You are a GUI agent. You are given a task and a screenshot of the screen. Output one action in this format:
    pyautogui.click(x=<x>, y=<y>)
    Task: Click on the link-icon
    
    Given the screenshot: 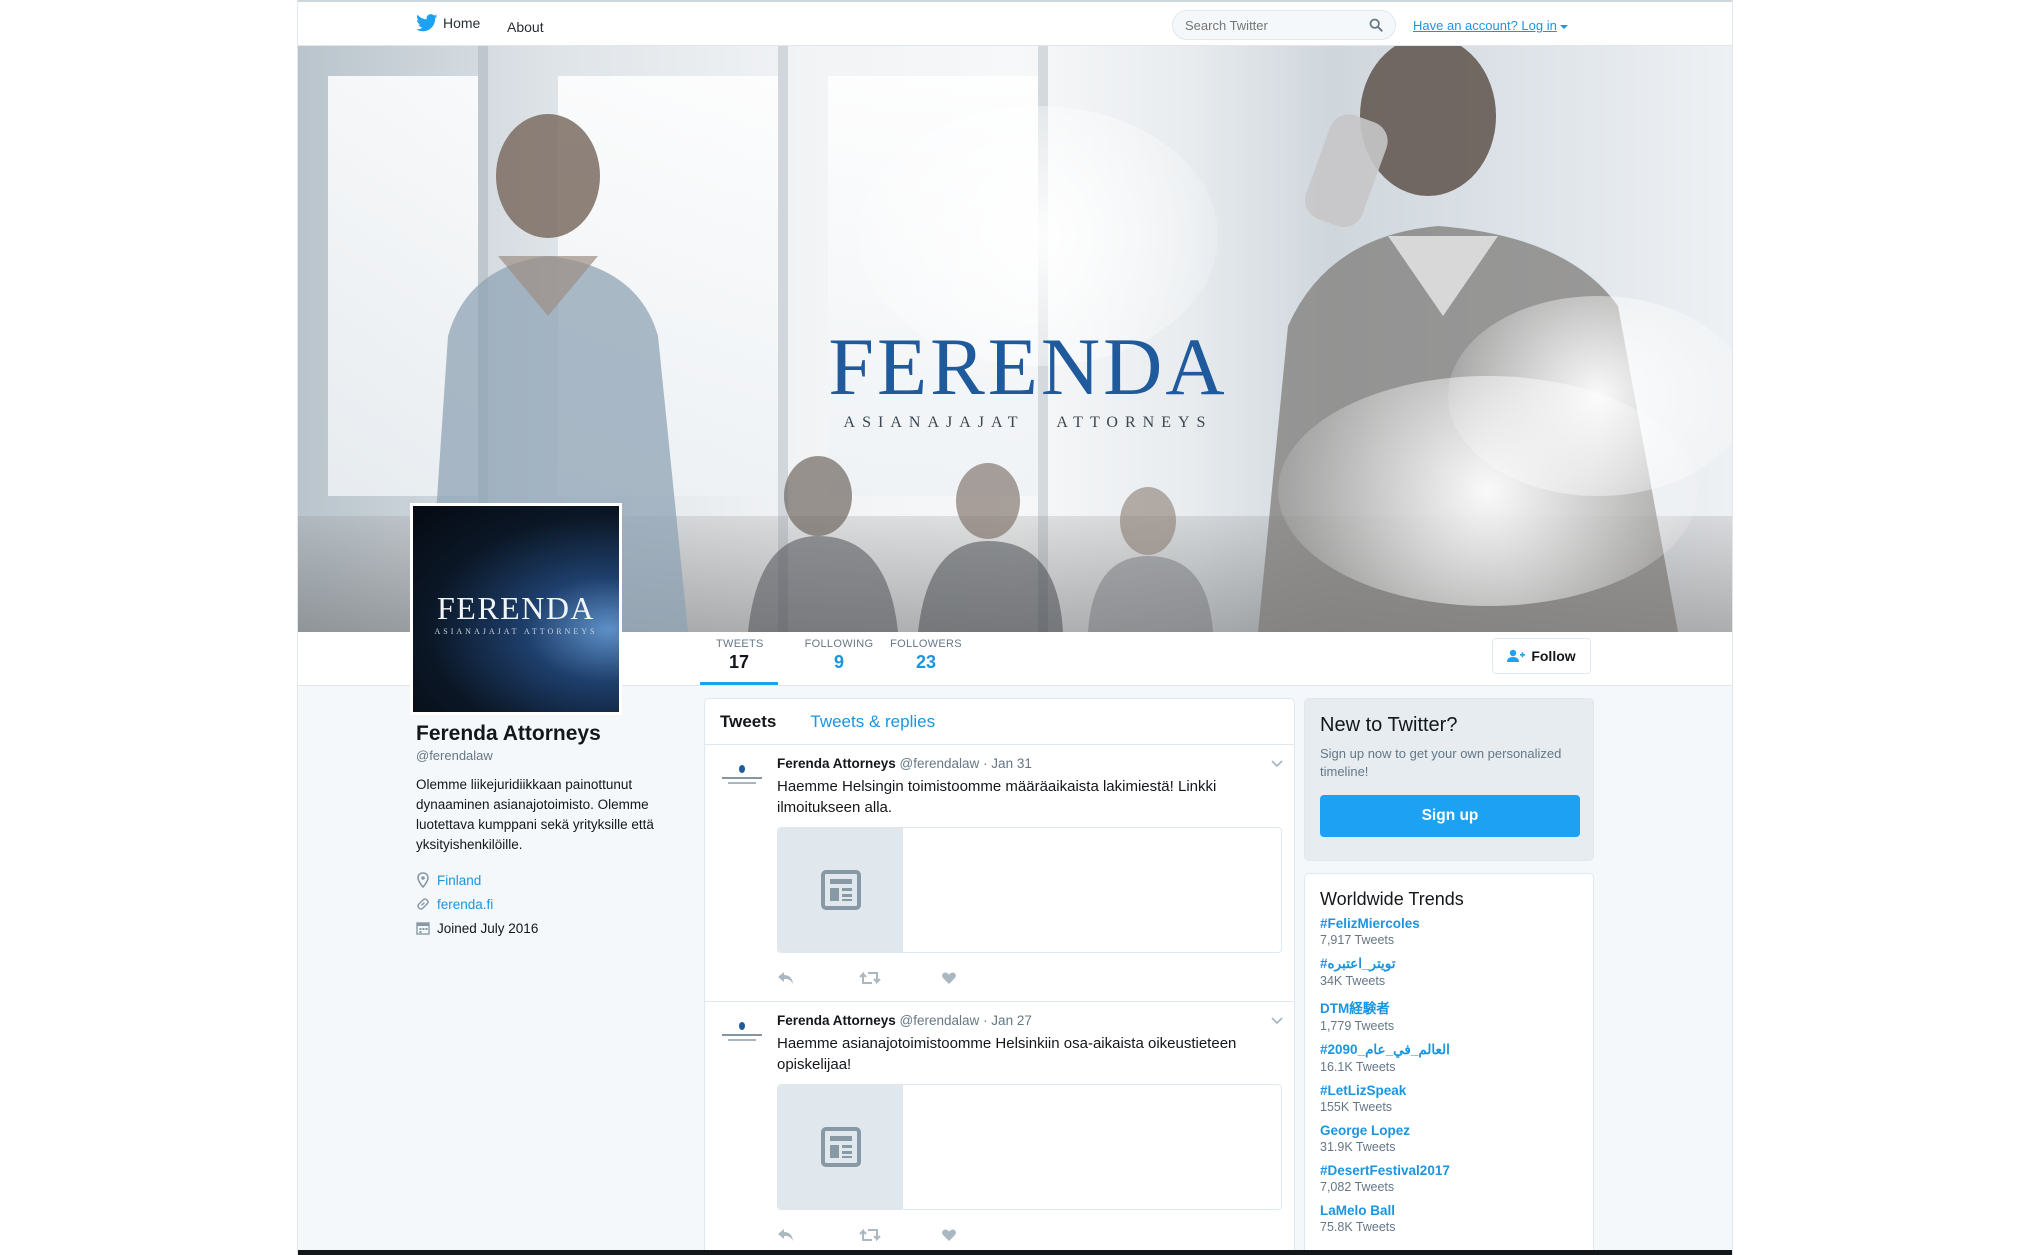 What is the action you would take?
    pyautogui.click(x=423, y=904)
    